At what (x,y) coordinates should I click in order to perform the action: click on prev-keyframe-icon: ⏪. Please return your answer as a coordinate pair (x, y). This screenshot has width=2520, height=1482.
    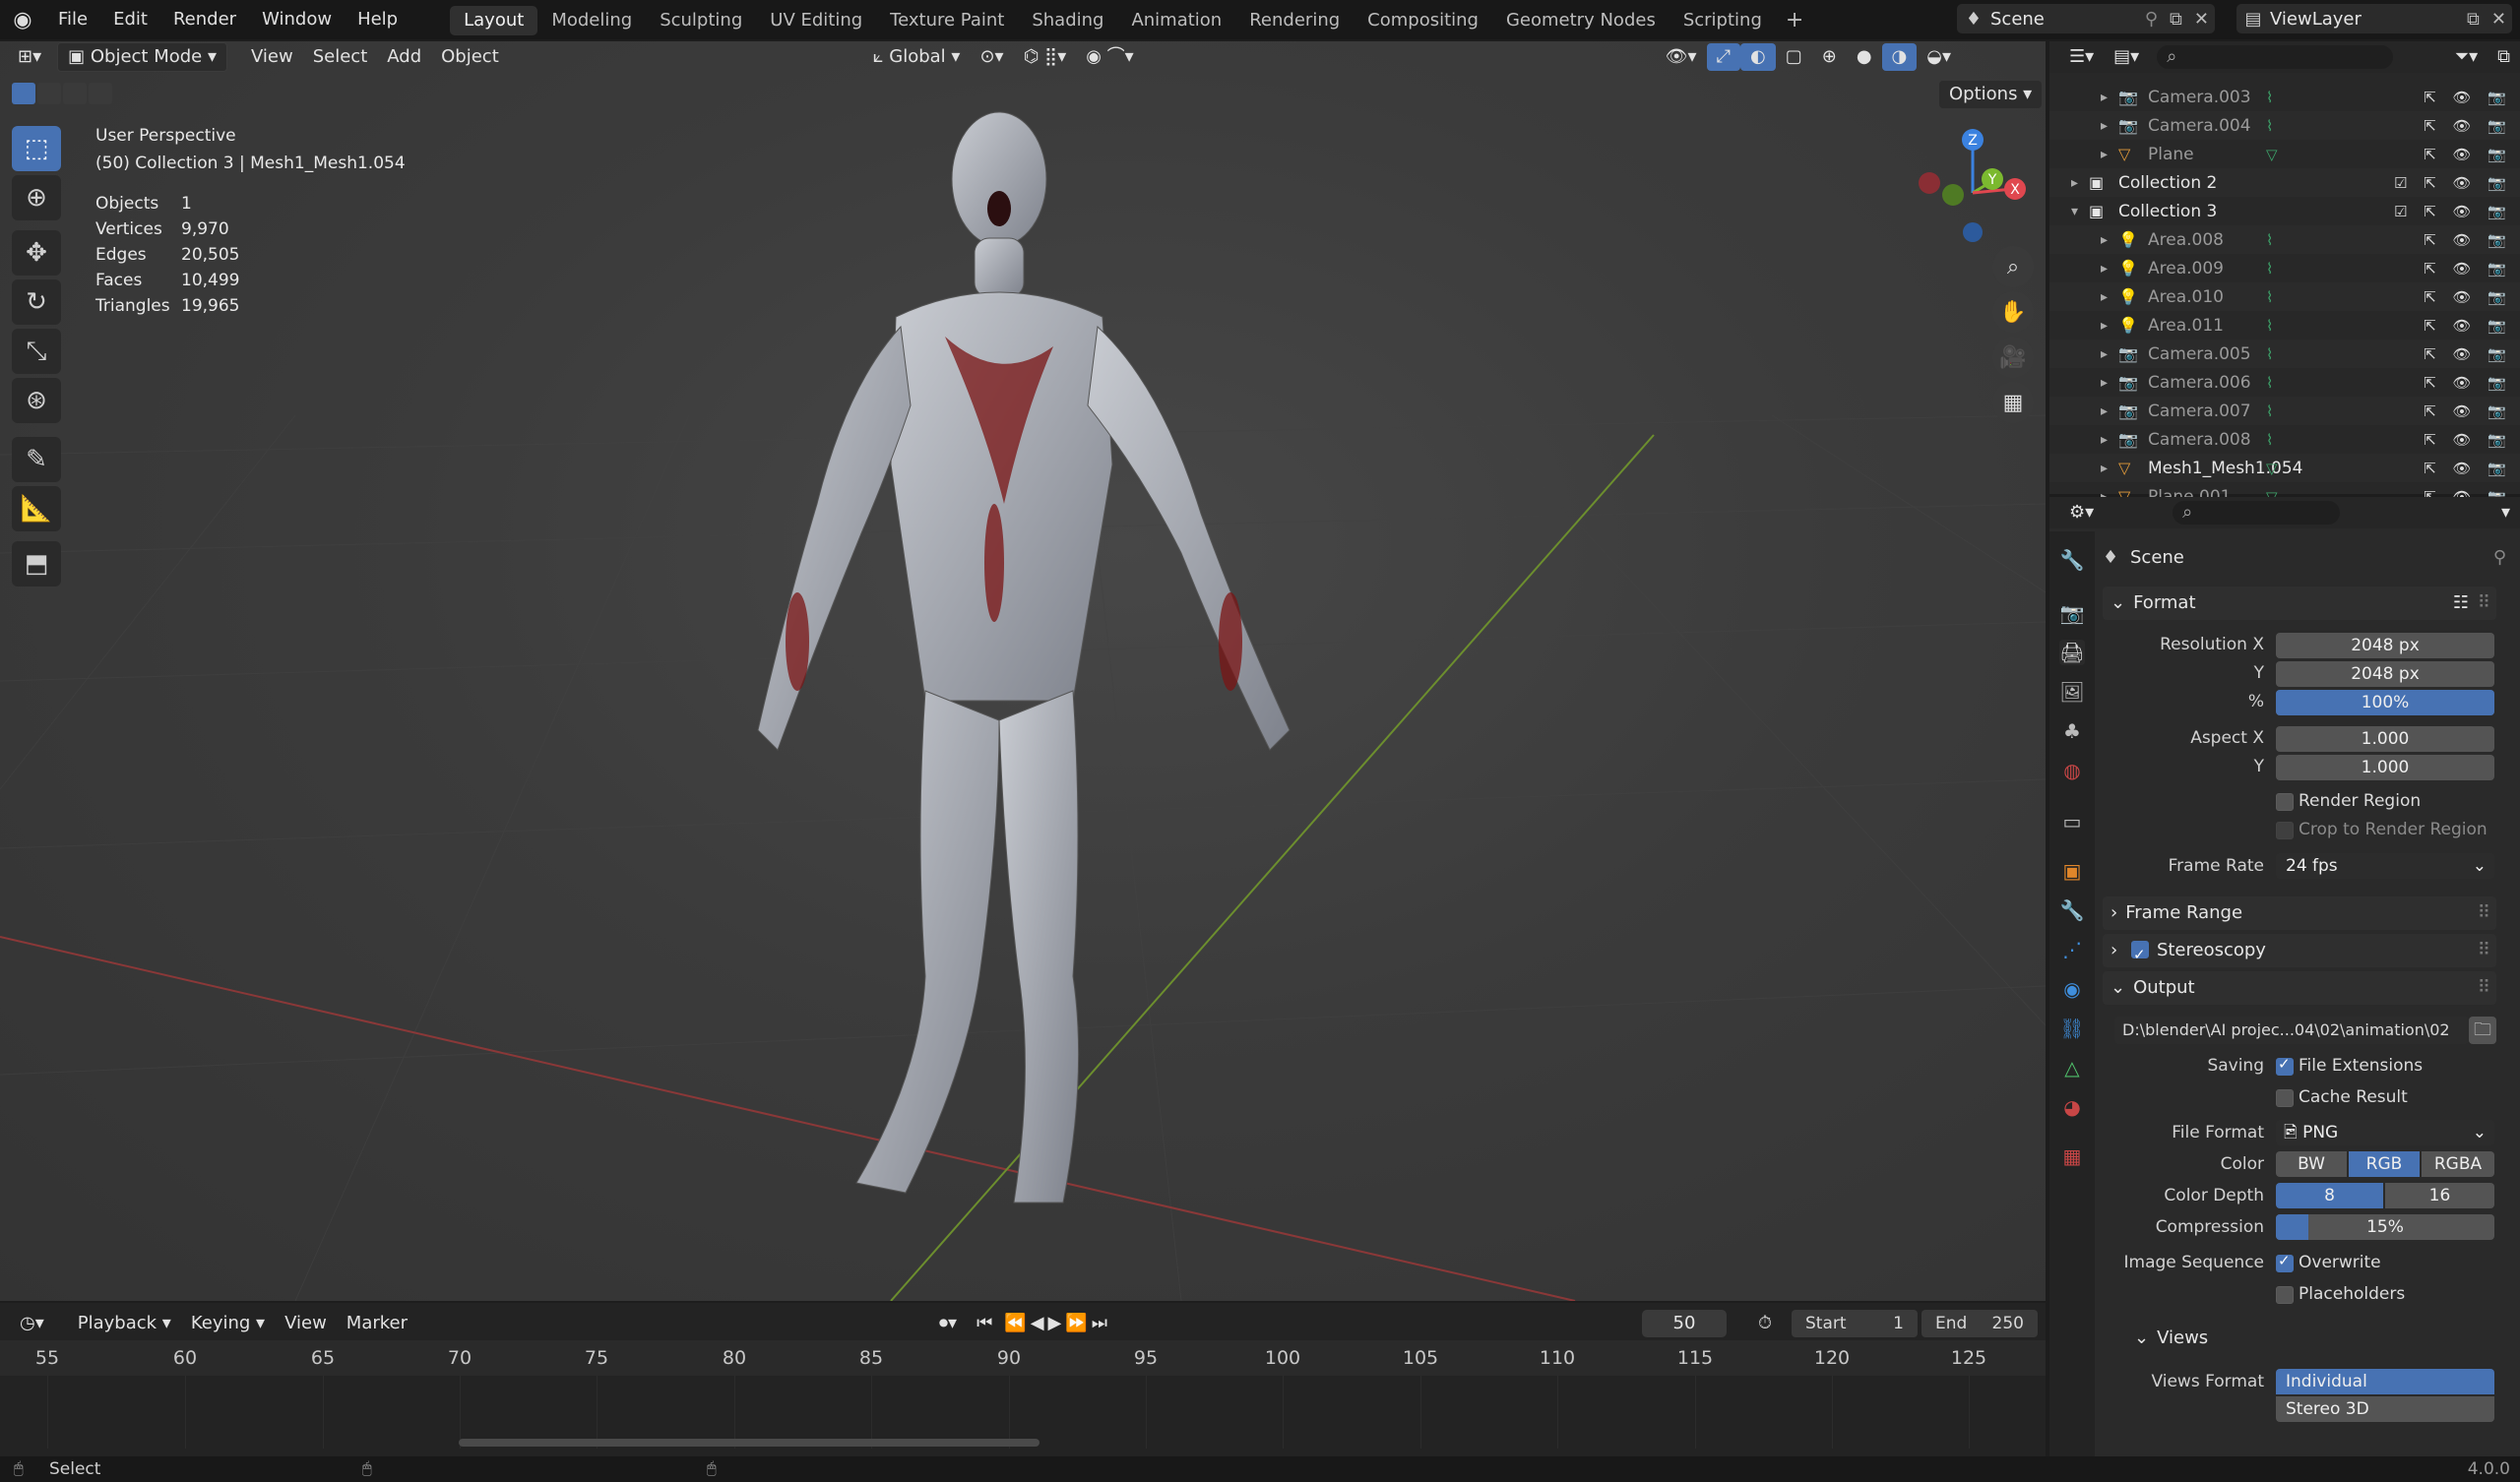
    Looking at the image, I should click on (1015, 1323).